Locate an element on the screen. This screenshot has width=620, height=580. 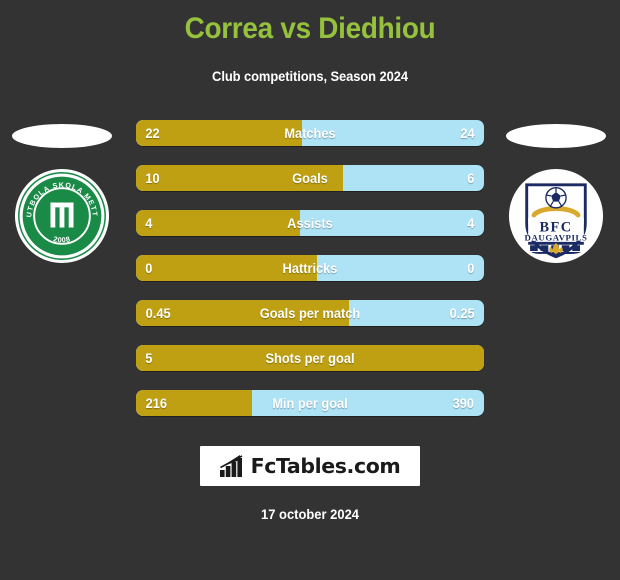
stat-row: 0.45 0.25 Goals per match is located at coordinates (310, 313).